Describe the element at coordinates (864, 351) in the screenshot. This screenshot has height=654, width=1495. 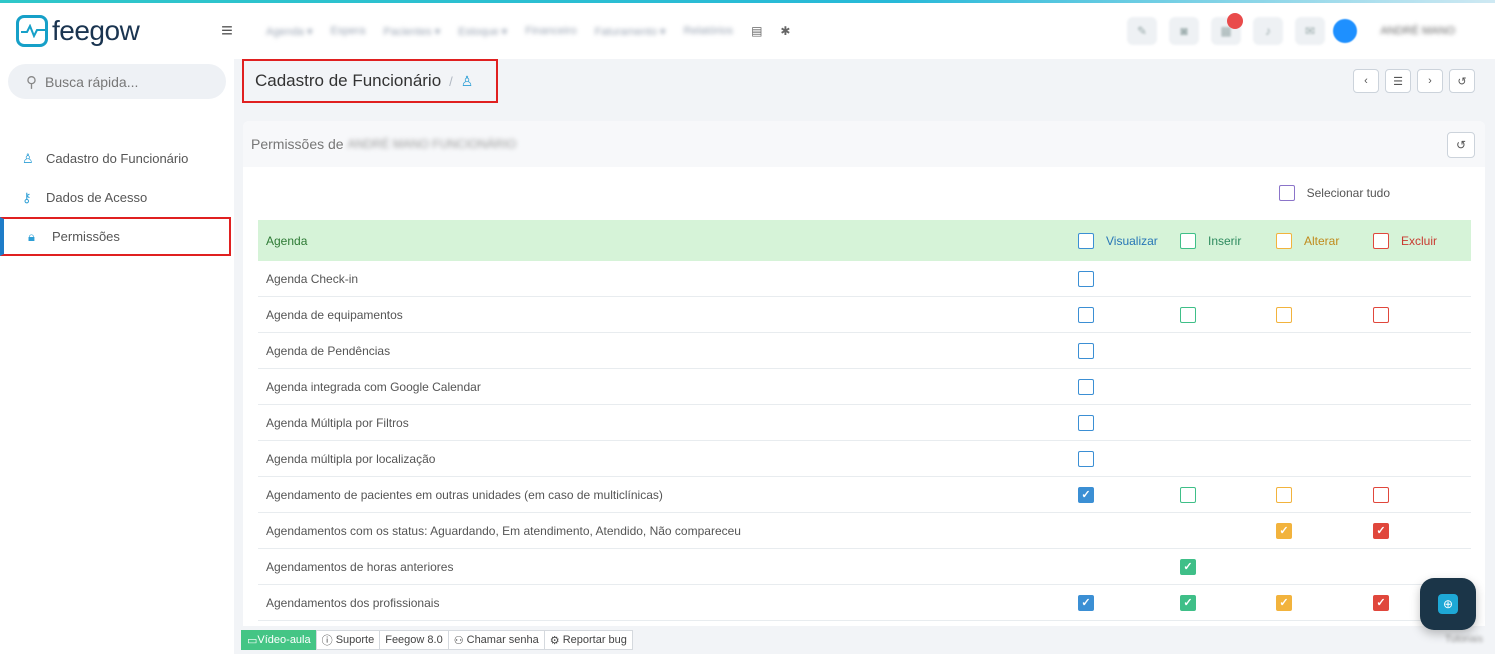
I see `table-row: Agenda de Pendências` at that location.